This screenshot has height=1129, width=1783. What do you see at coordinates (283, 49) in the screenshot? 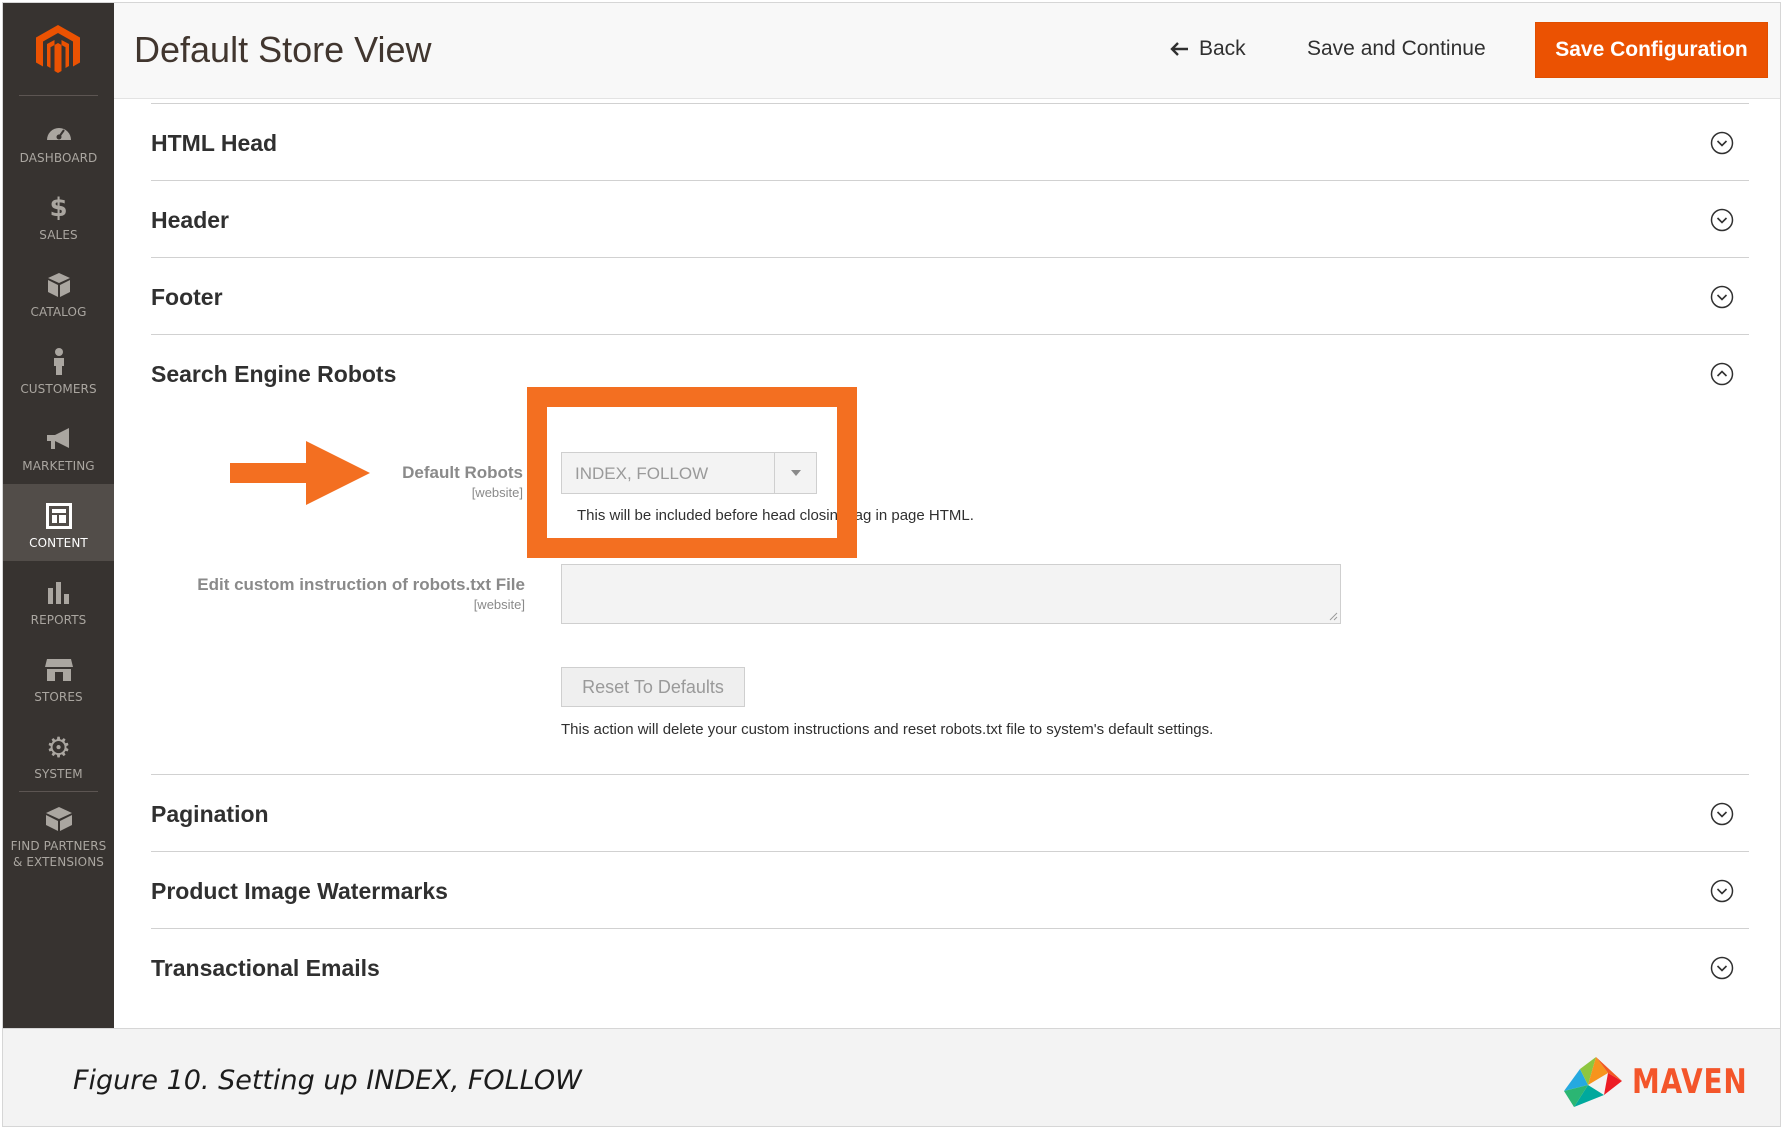
I see `page-title: Default Store View` at bounding box center [283, 49].